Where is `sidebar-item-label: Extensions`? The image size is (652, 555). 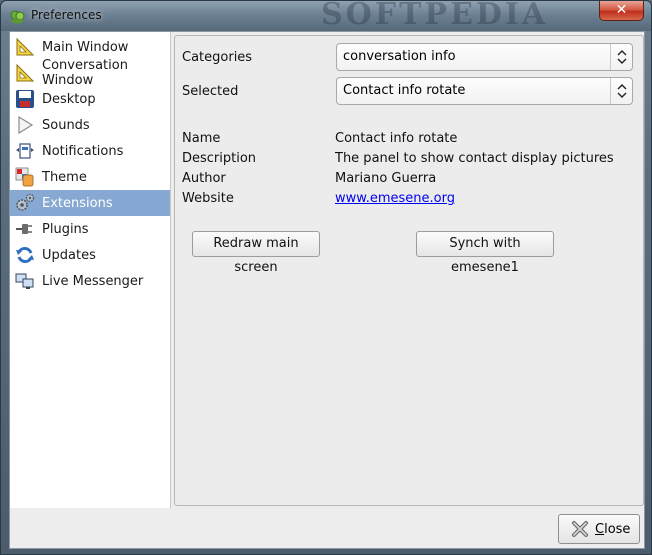
sidebar-item-label: Extensions is located at coordinates (77, 203).